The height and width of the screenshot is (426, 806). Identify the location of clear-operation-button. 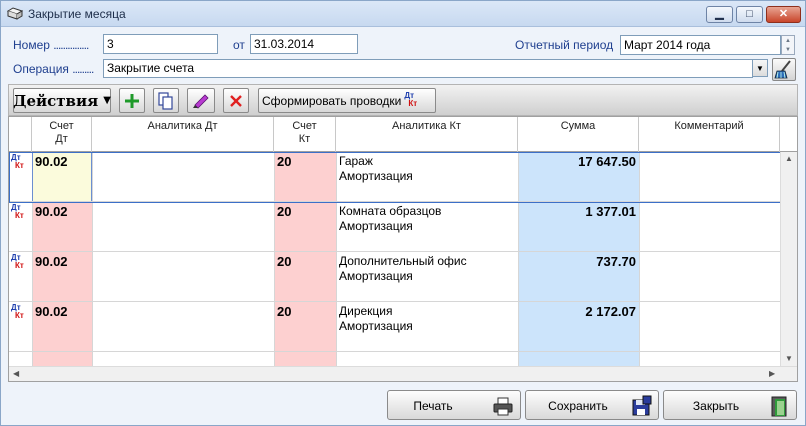
(784, 69).